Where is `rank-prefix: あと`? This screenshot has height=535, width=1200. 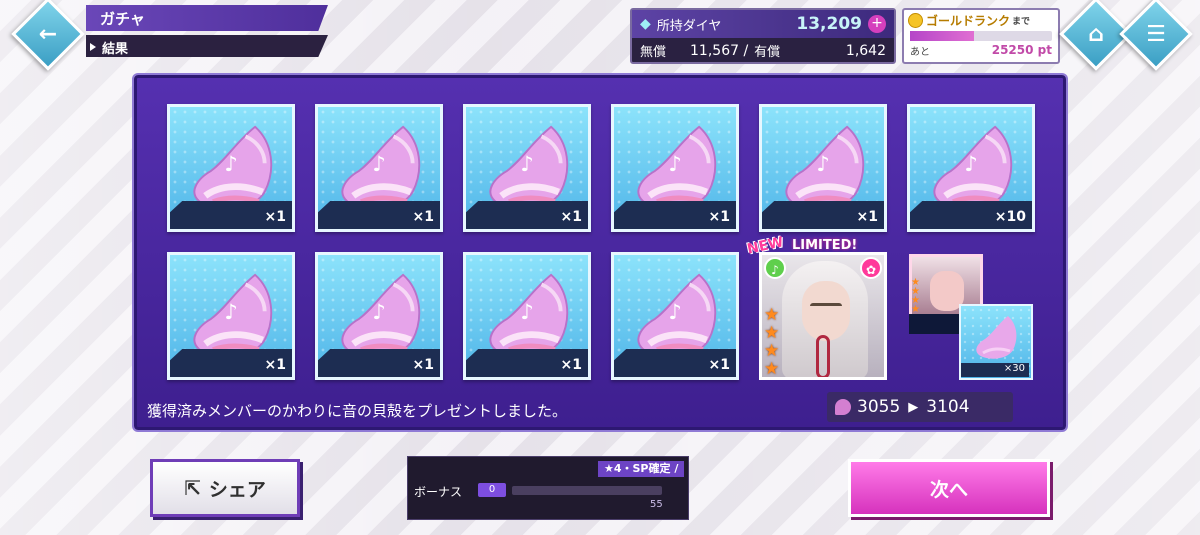
rank-prefix: あと is located at coordinates (920, 52).